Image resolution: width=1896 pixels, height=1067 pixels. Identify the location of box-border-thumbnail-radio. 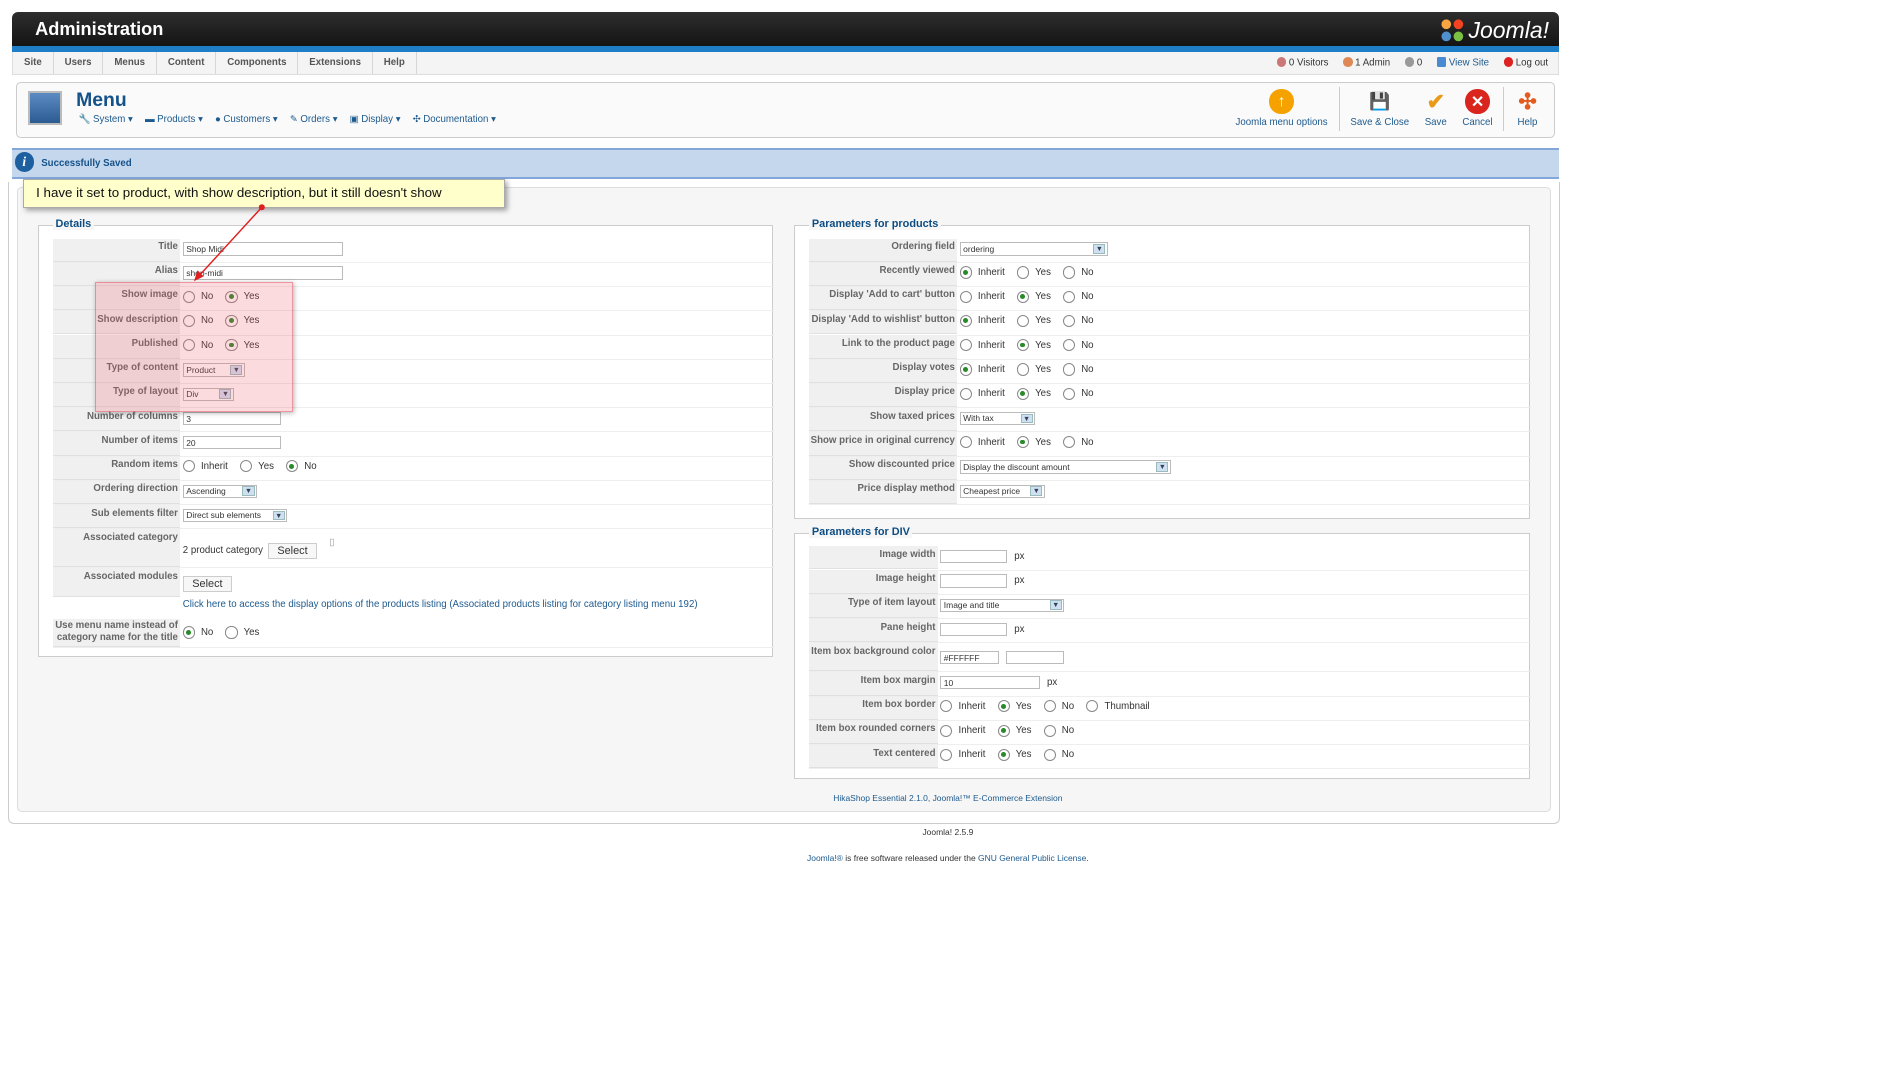
(1092, 706).